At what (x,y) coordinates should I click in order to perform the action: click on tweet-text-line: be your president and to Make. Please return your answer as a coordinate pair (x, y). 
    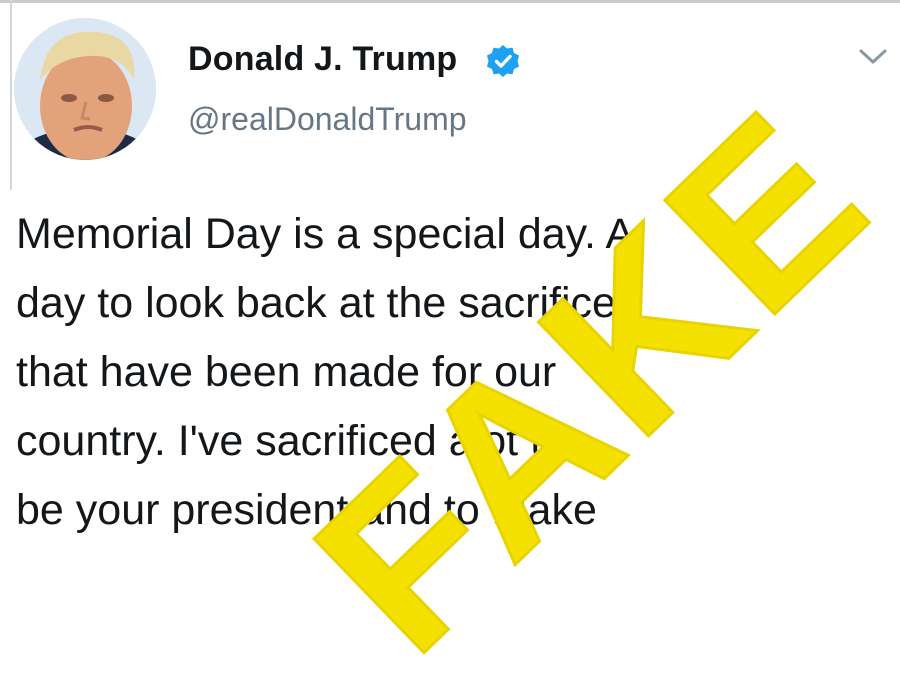
    Looking at the image, I should click on (306, 510).